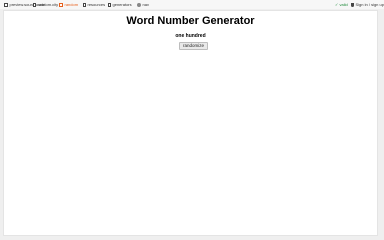  Describe the element at coordinates (193, 46) in the screenshot. I see `randomize-button: randomize` at that location.